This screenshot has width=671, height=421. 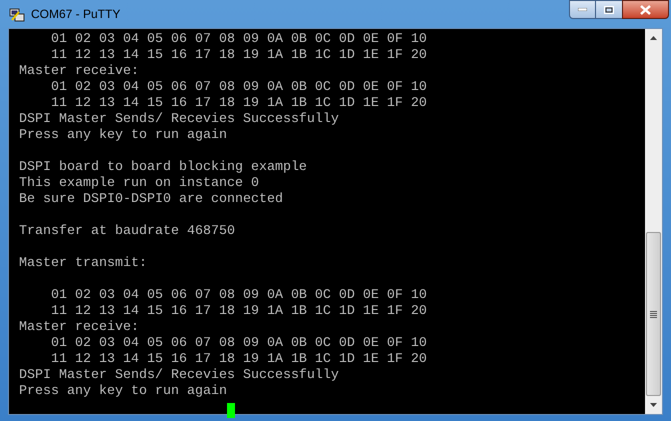 I want to click on maximize-button, so click(x=609, y=9).